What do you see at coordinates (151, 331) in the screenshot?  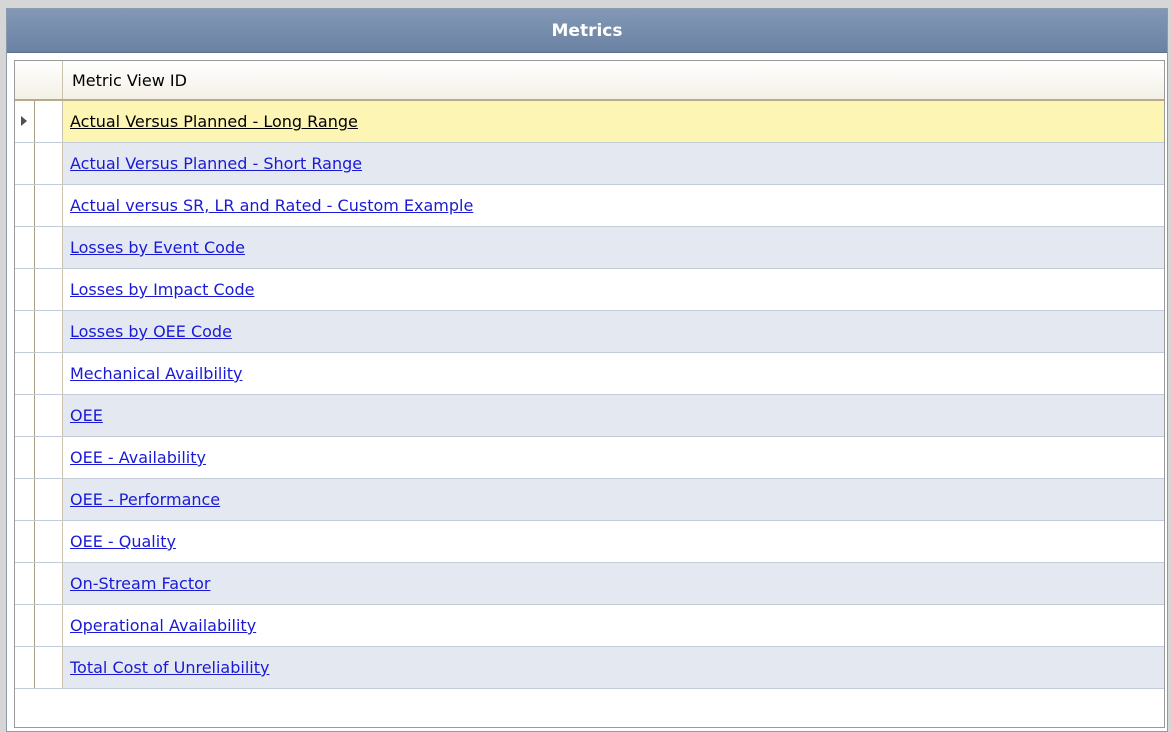 I see `metric-view-link: Losses by OEE Code` at bounding box center [151, 331].